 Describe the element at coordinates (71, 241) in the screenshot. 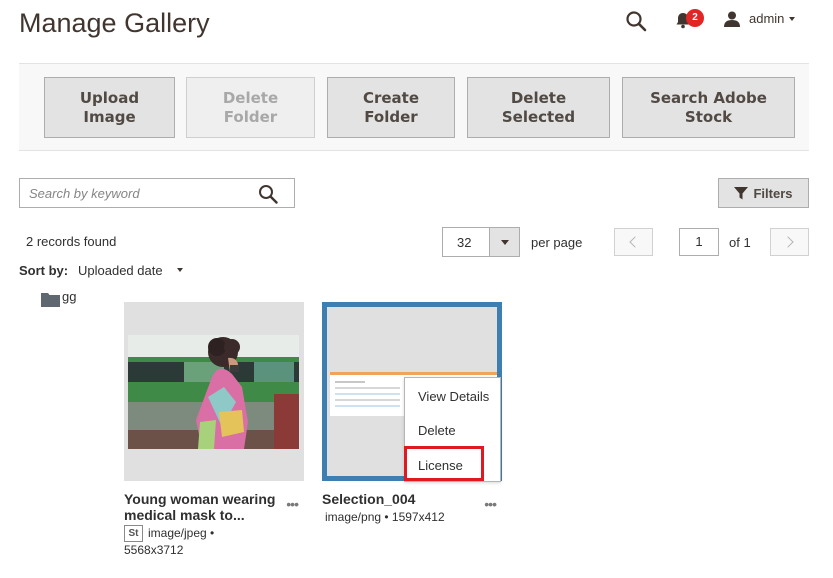

I see `records-found: 2 records found` at that location.